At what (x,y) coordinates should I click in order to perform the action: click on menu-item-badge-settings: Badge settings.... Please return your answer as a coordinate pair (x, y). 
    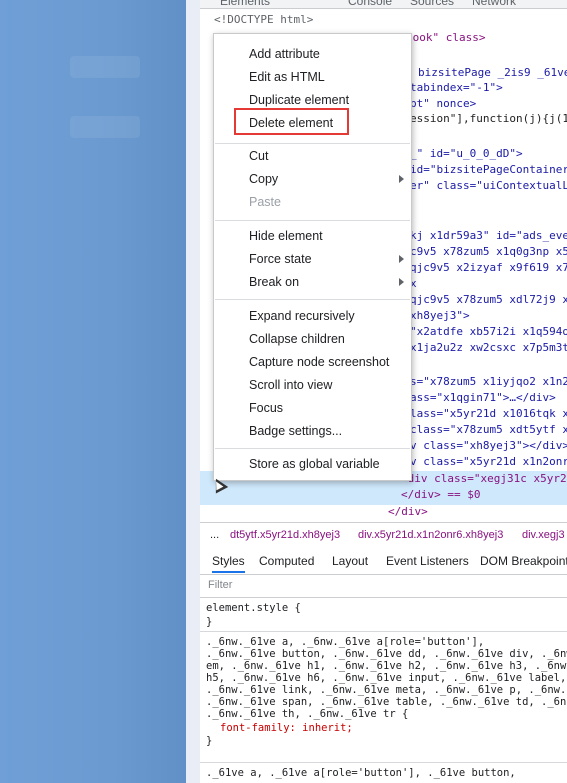
    Looking at the image, I should click on (295, 431).